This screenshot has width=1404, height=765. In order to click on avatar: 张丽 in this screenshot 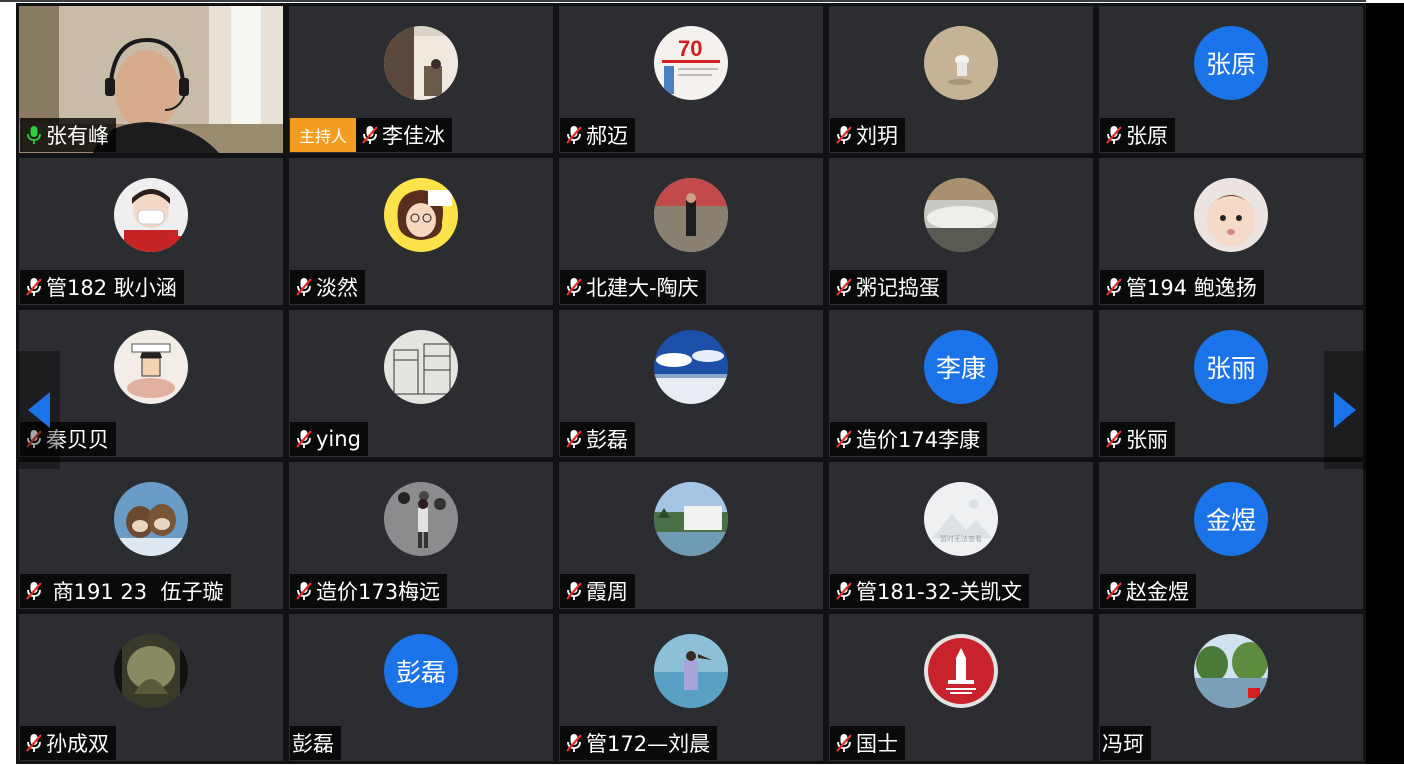, I will do `click(1231, 367)`.